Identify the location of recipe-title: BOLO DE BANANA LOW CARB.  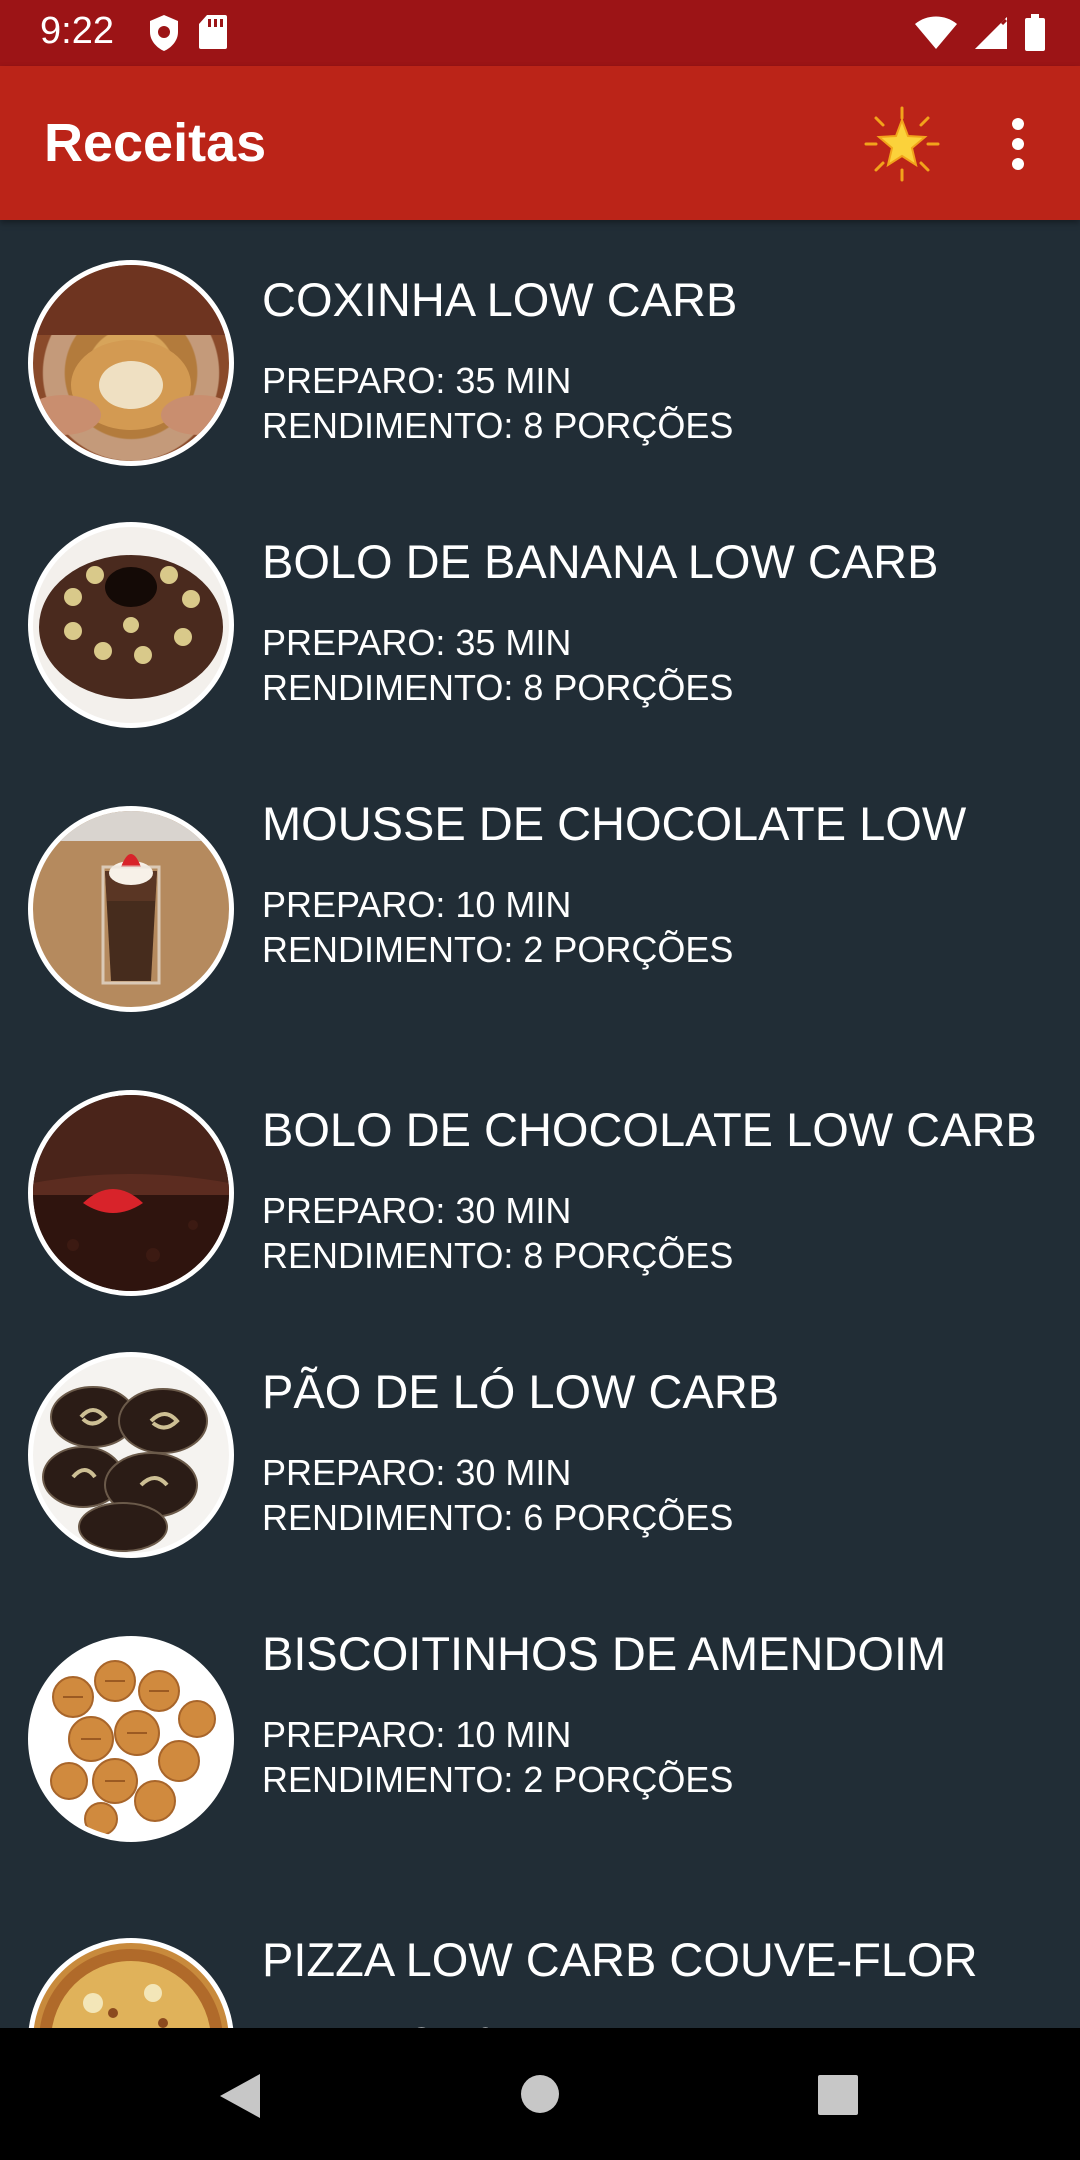
(600, 561).